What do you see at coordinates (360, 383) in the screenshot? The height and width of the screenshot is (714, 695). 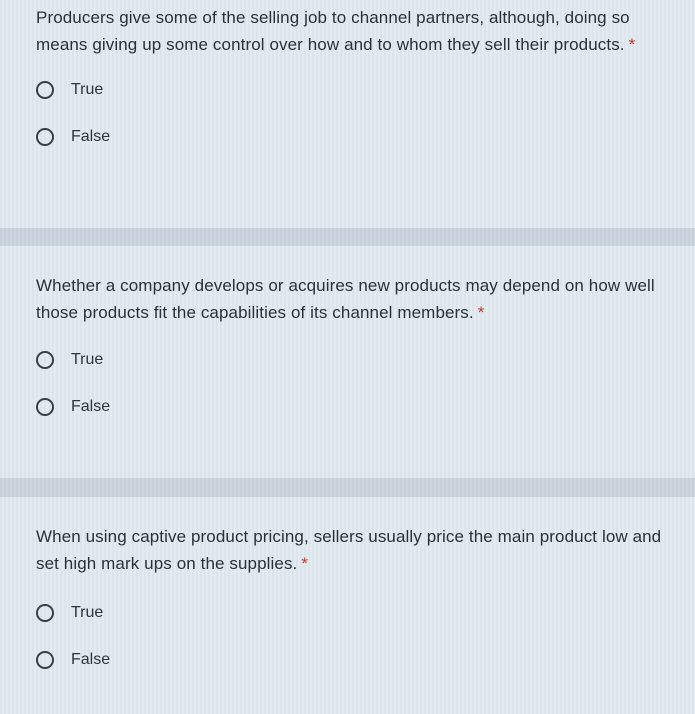 I see `radio-group-2: True False` at bounding box center [360, 383].